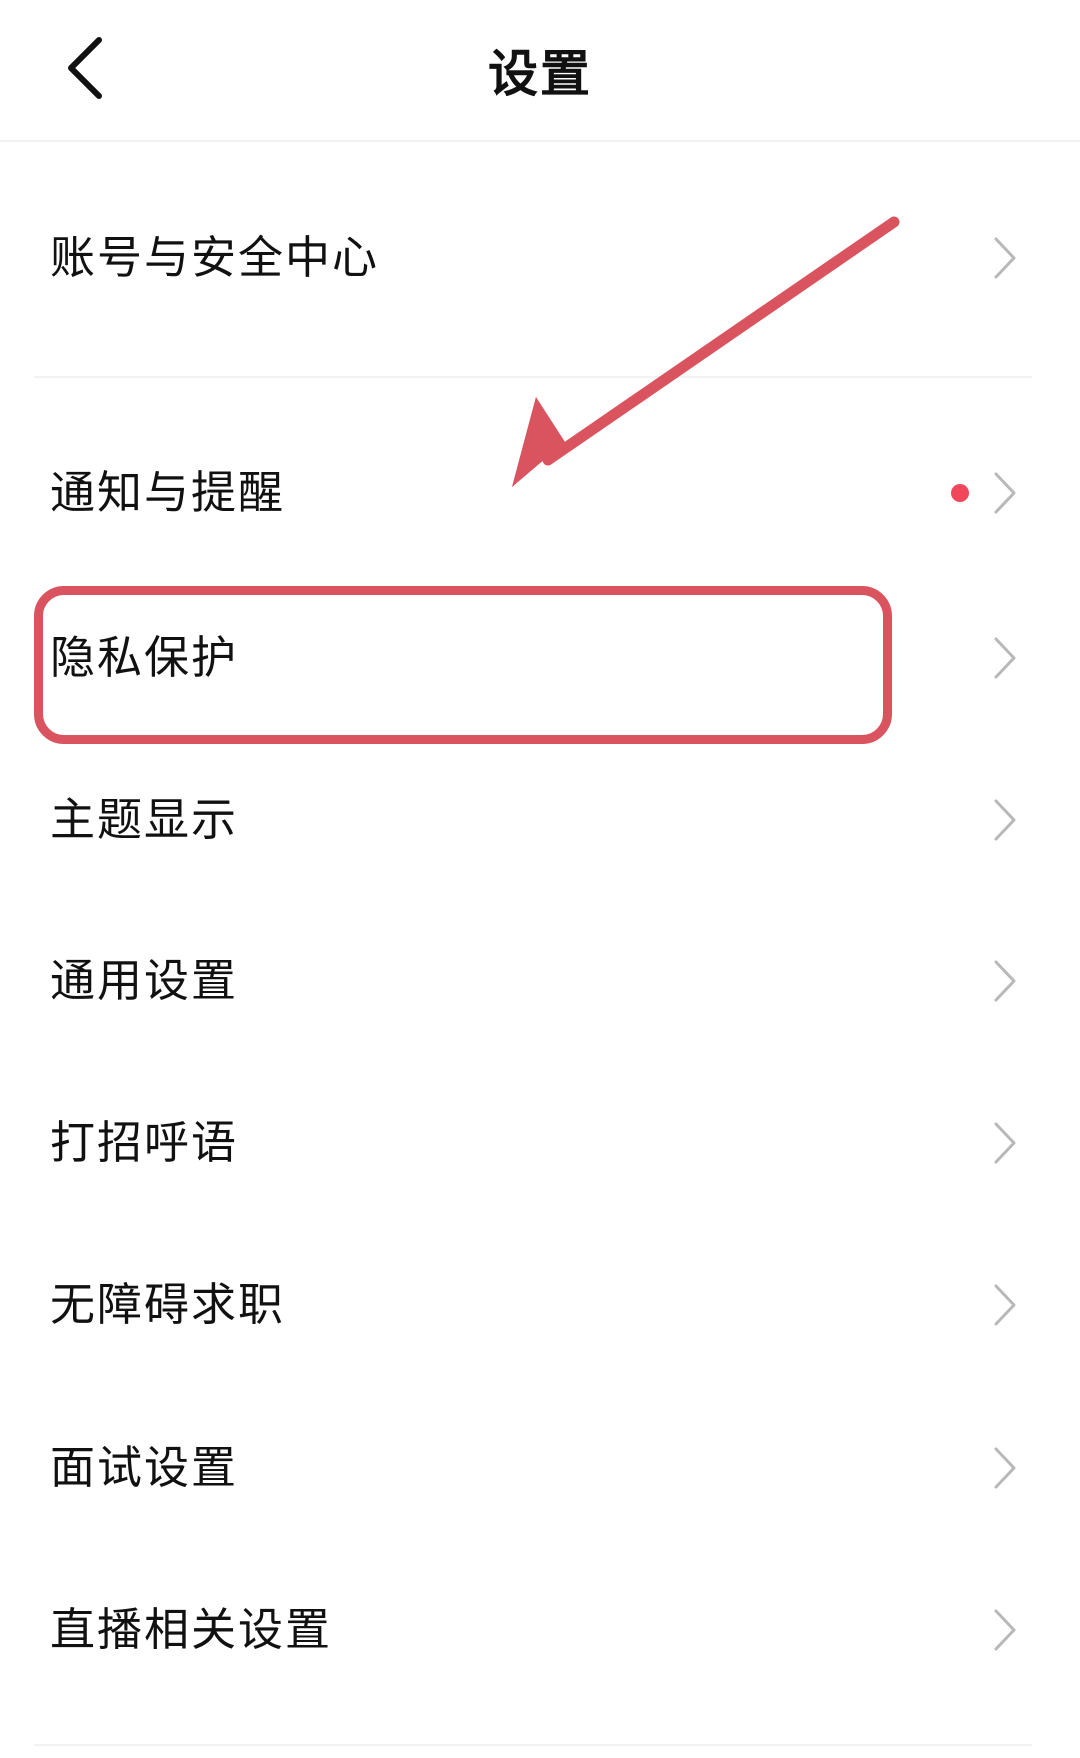 This screenshot has width=1080, height=1758. What do you see at coordinates (144, 1142) in the screenshot?
I see `settings-item-label: 打招呼语` at bounding box center [144, 1142].